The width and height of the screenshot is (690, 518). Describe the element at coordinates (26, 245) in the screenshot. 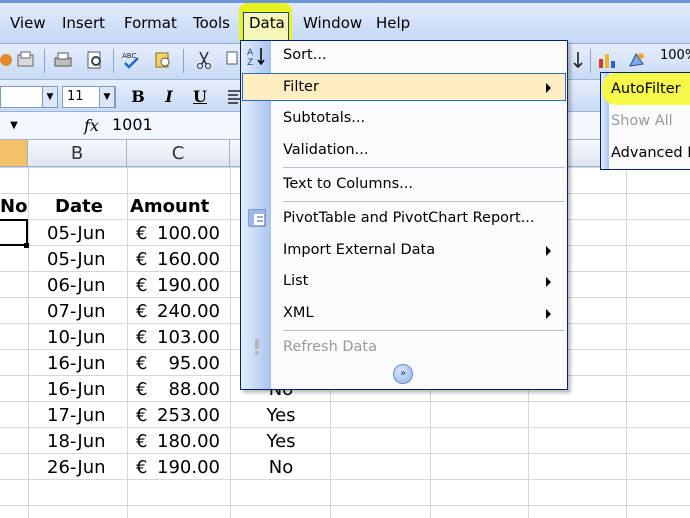

I see `fill-handle` at that location.